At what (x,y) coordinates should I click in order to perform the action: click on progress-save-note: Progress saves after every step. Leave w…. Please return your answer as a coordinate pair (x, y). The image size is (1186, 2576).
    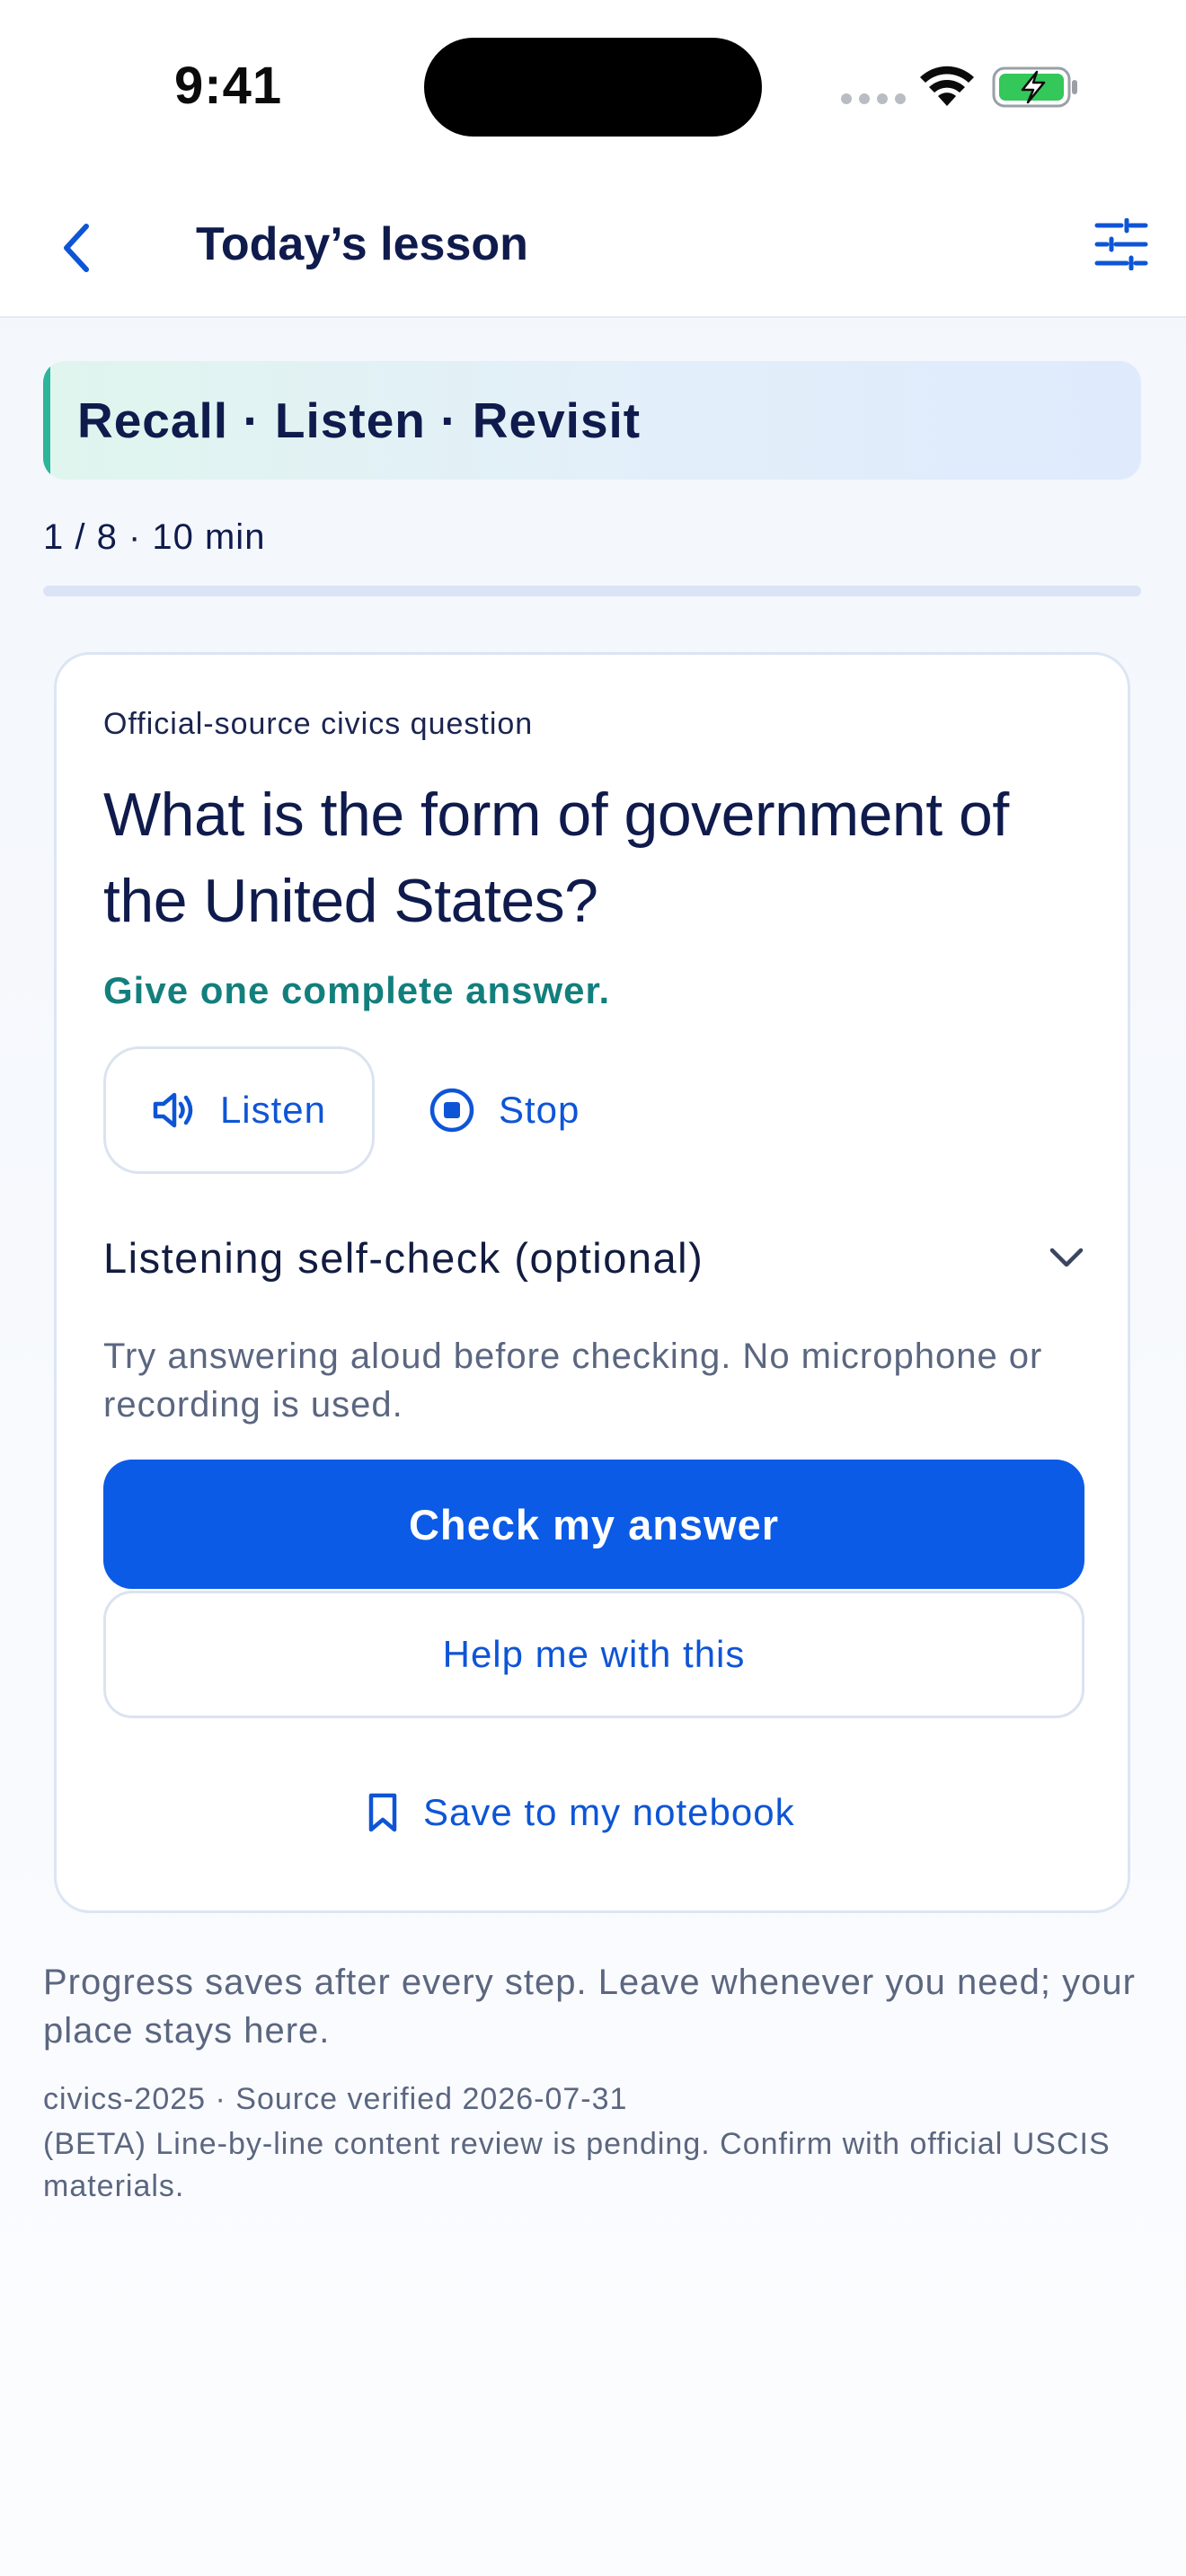
    Looking at the image, I should click on (589, 2007).